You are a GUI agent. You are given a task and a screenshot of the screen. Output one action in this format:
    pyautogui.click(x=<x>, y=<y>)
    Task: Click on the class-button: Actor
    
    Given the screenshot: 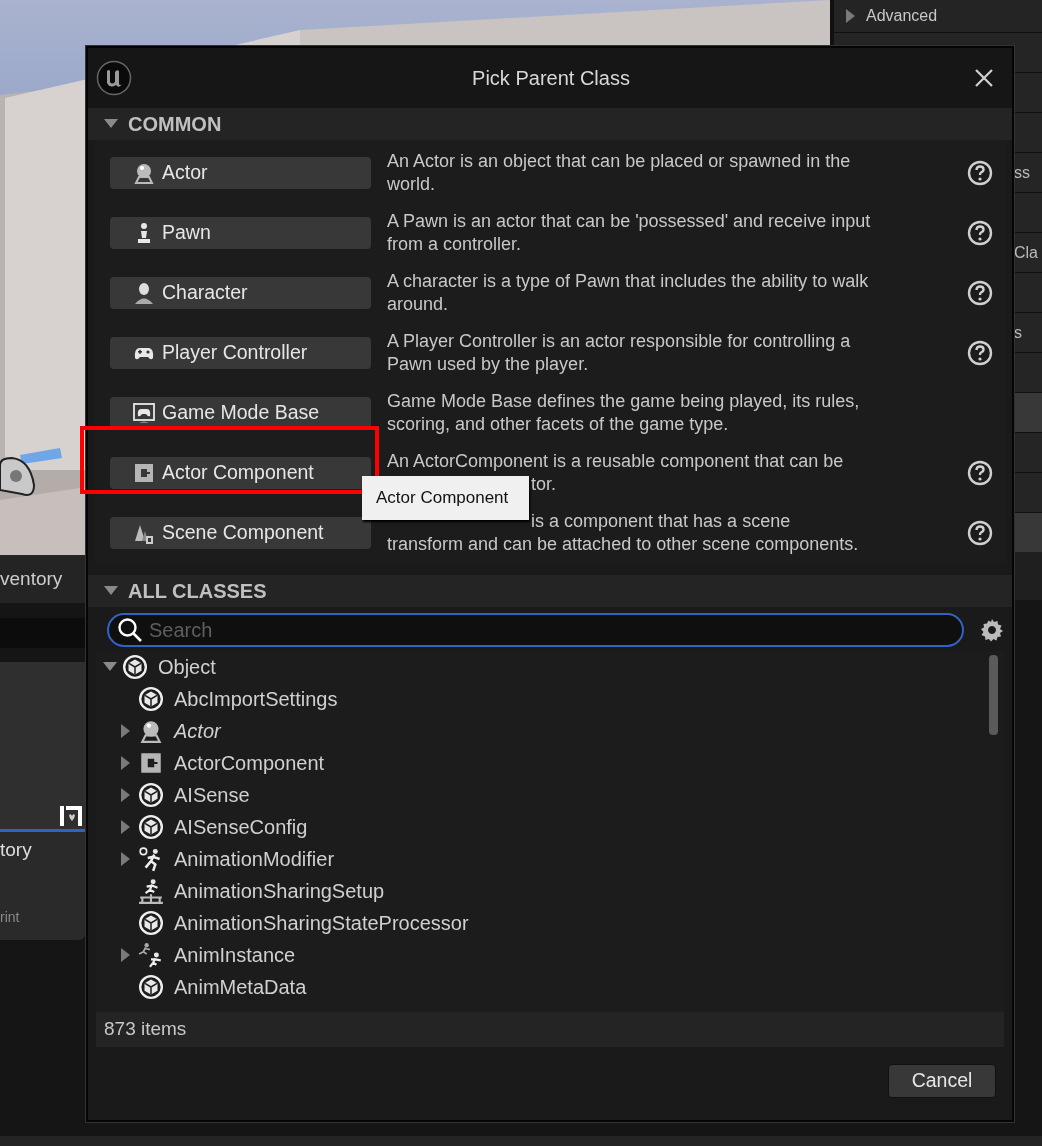 What is the action you would take?
    pyautogui.click(x=240, y=173)
    